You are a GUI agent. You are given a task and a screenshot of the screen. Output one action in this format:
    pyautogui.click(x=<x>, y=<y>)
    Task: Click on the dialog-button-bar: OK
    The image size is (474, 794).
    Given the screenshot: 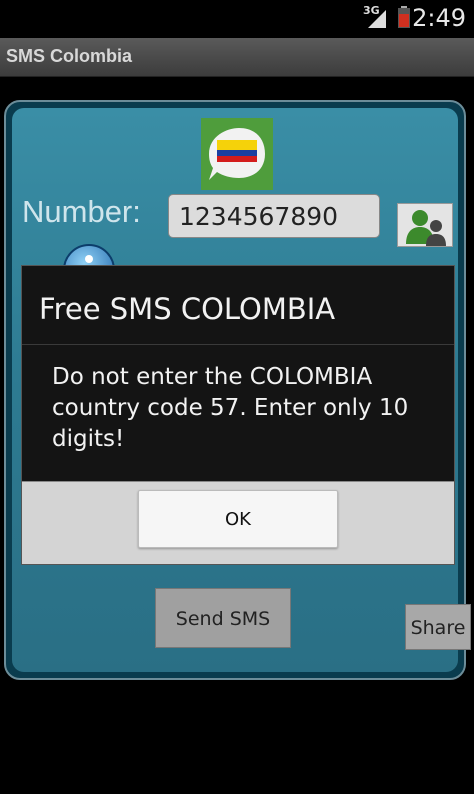 What is the action you would take?
    pyautogui.click(x=238, y=522)
    